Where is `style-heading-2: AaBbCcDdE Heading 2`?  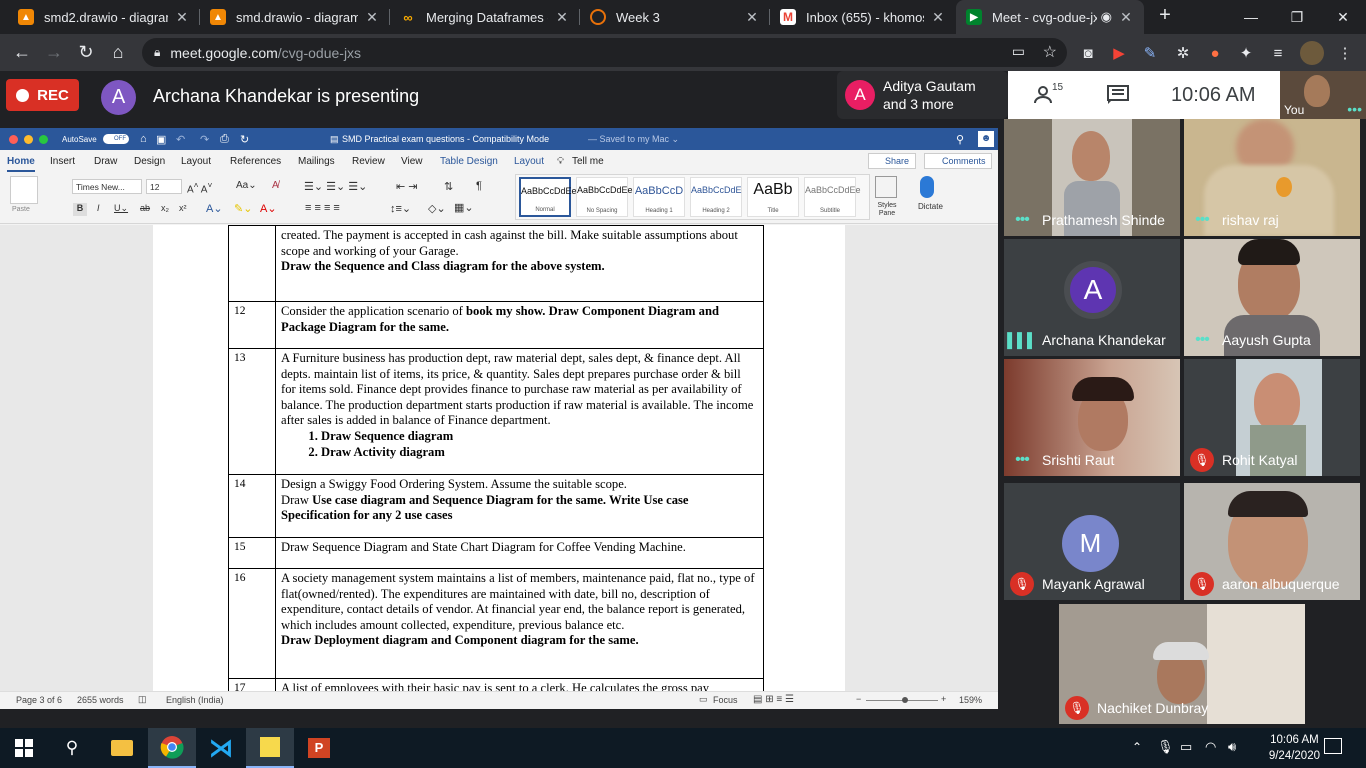 style-heading-2: AaBbCcDdE Heading 2 is located at coordinates (716, 197).